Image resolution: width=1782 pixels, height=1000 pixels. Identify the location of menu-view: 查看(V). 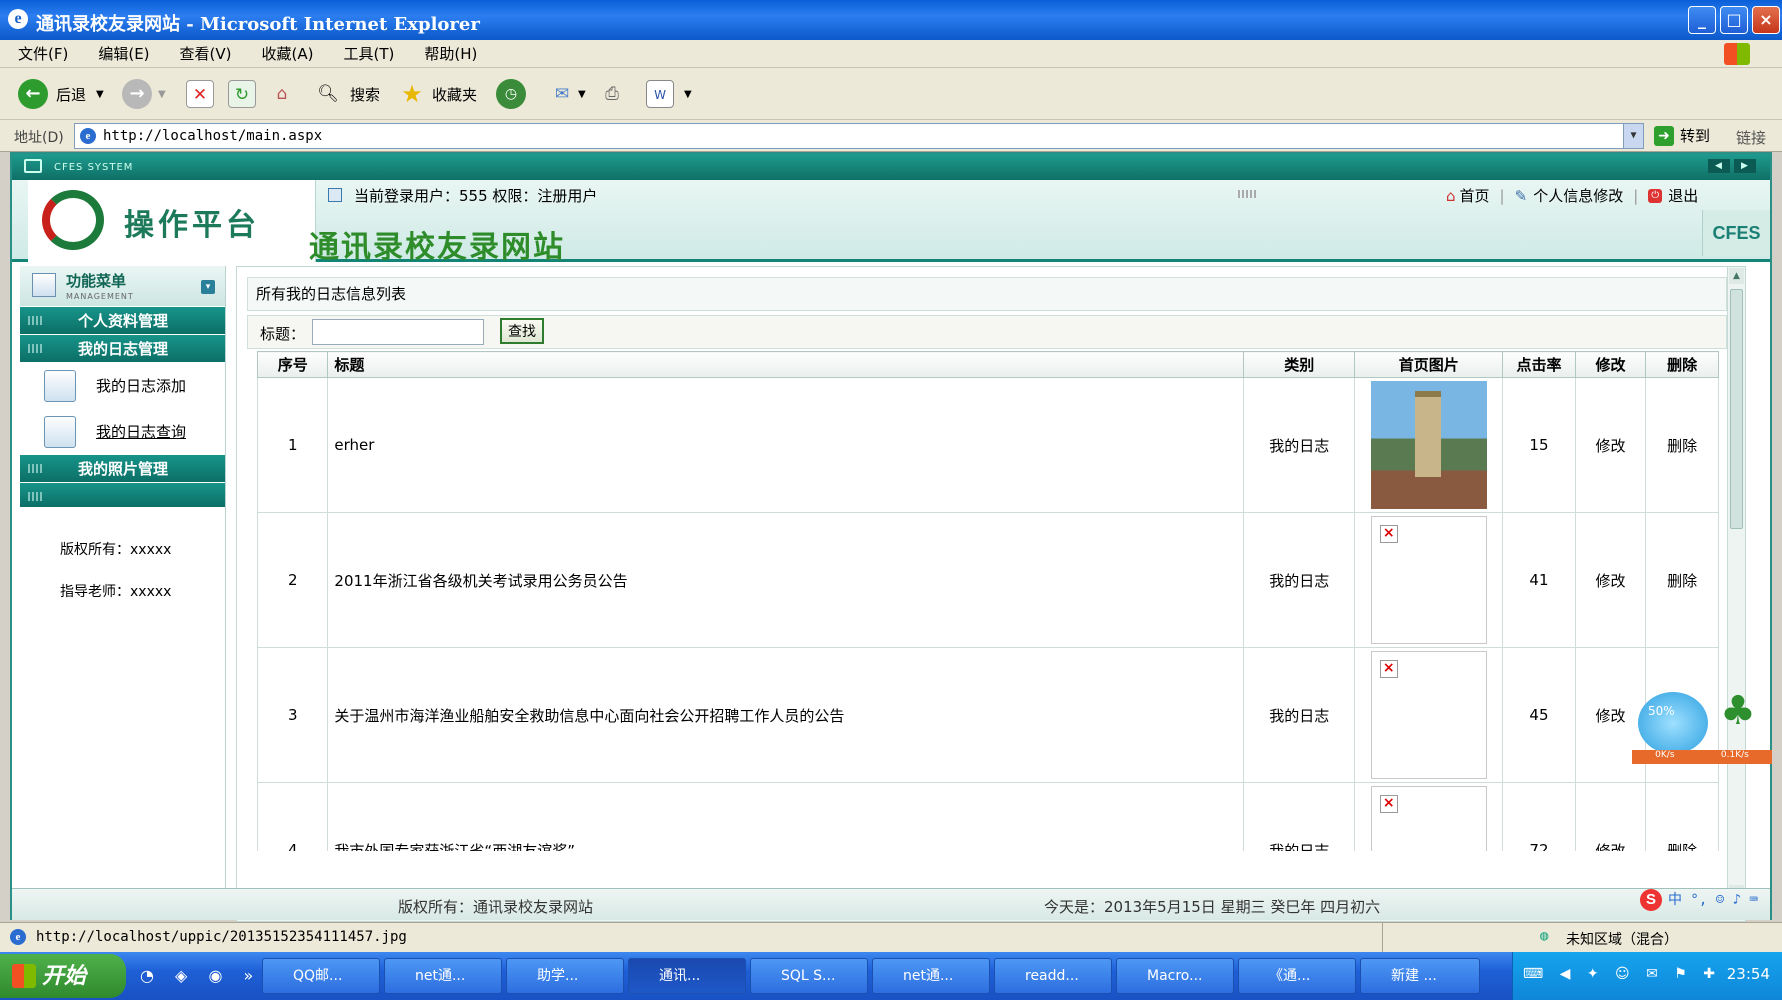
(206, 54).